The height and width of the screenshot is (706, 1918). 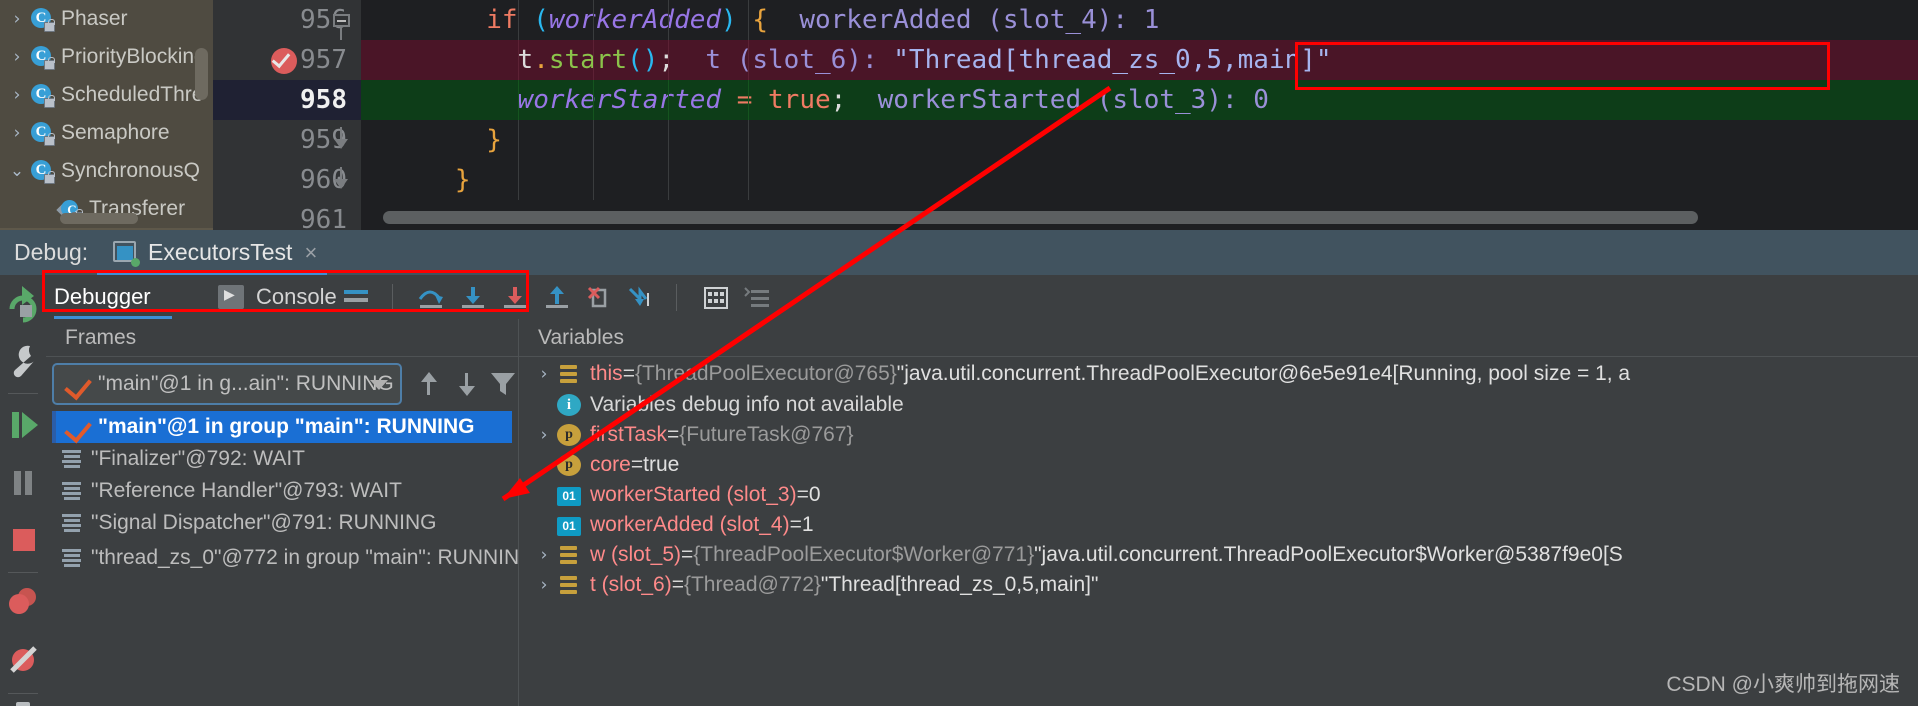 What do you see at coordinates (1218, 405) in the screenshot?
I see `variable-info-row: i Variables debug info not available` at bounding box center [1218, 405].